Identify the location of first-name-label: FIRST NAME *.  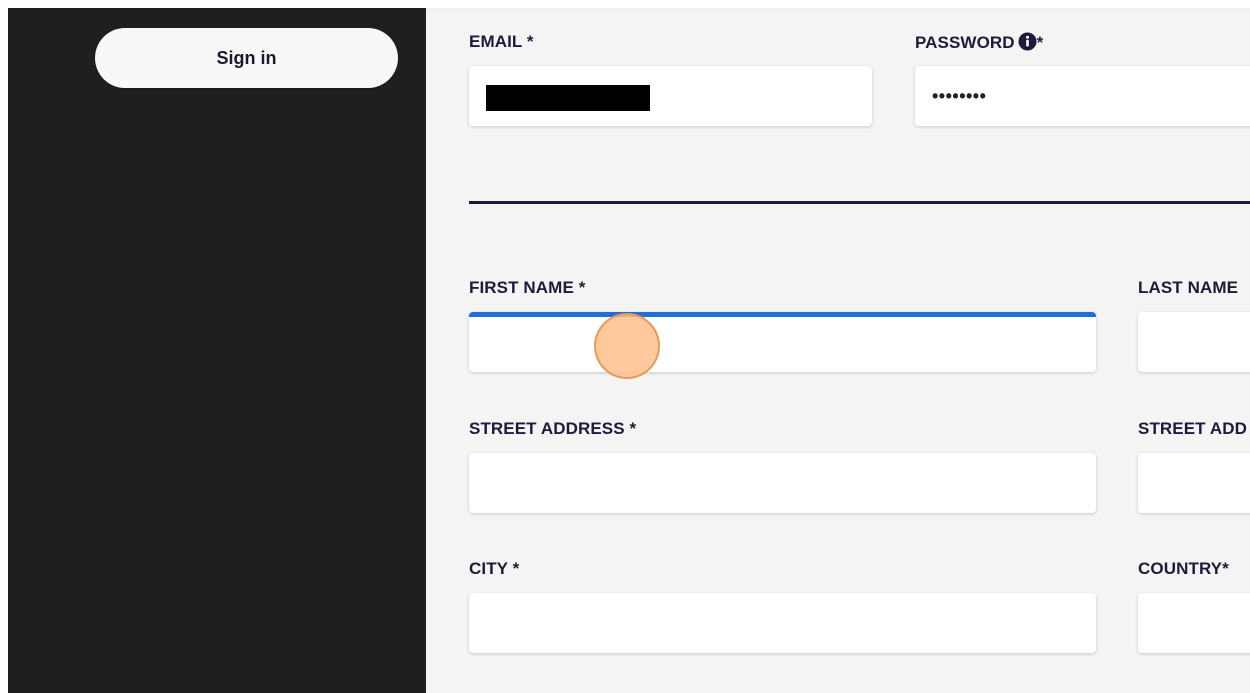
(527, 287).